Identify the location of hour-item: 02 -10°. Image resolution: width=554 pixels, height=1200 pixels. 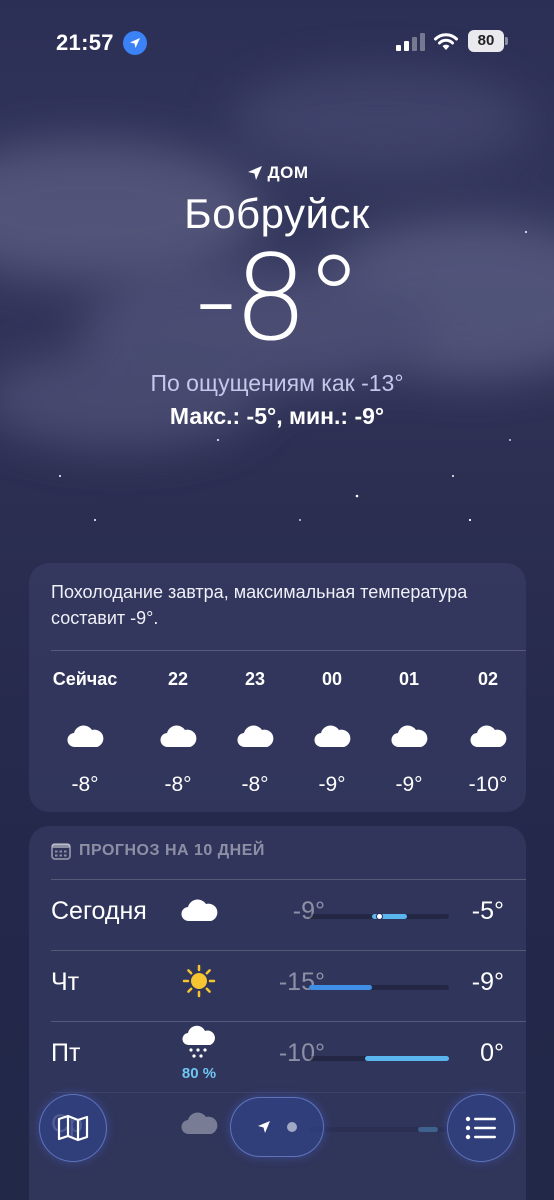
(488, 733).